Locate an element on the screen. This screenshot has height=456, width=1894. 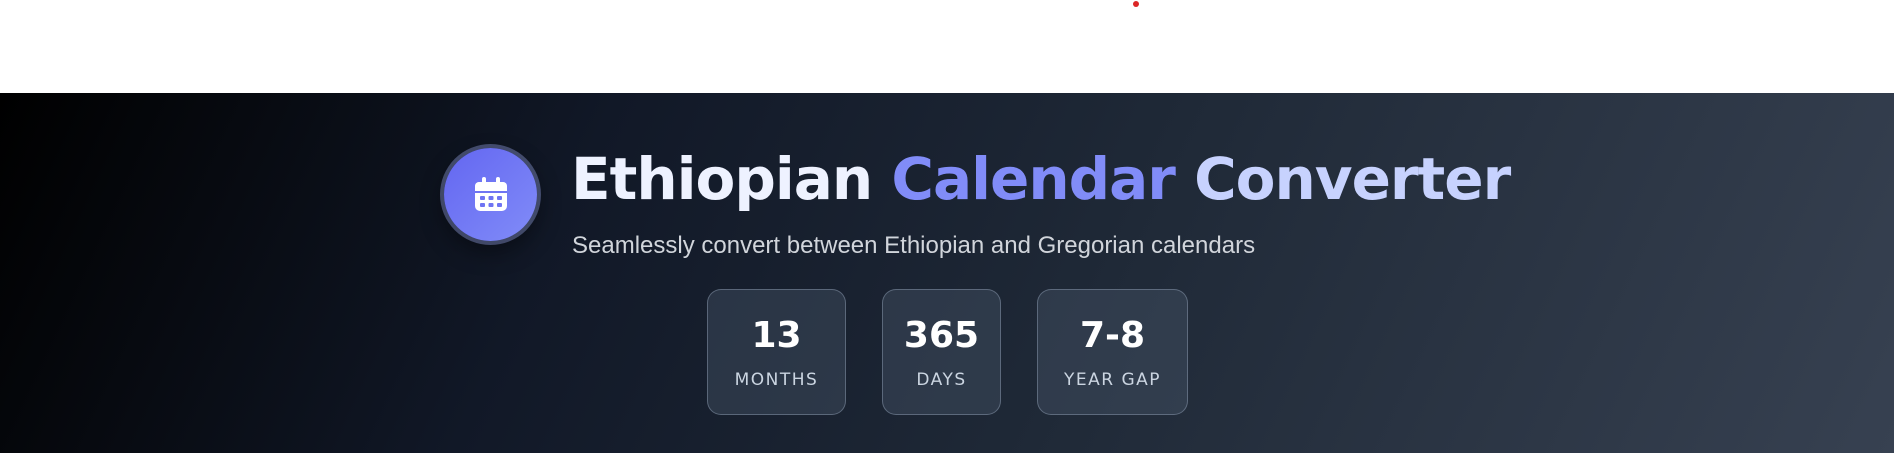
logo-badge is located at coordinates (490, 194).